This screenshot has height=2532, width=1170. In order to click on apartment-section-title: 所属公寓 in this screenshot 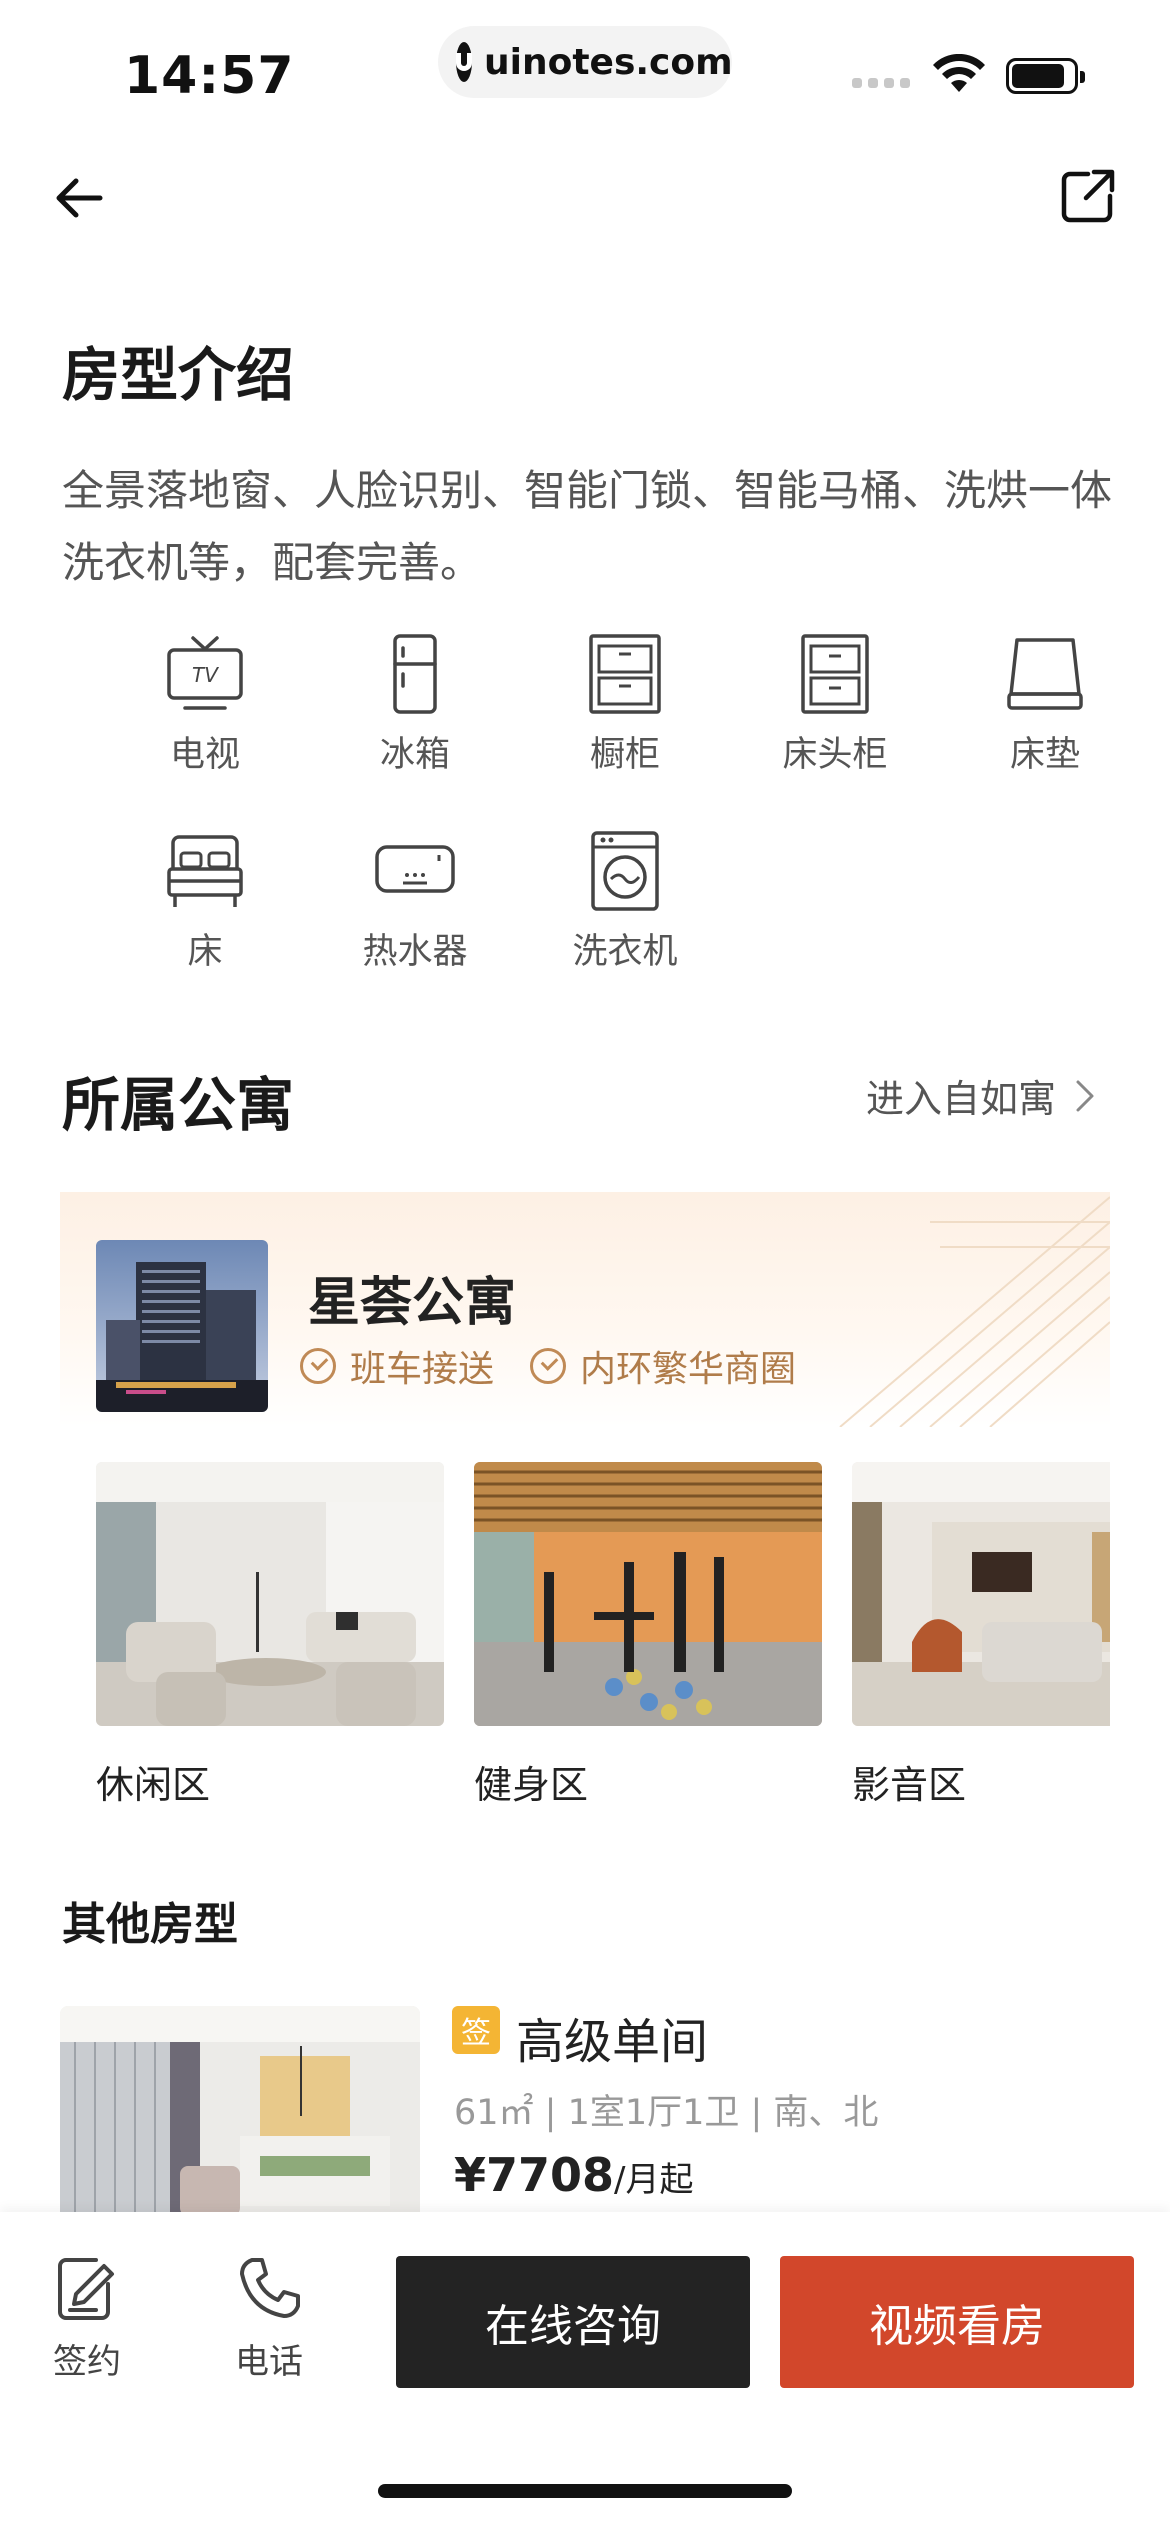, I will do `click(178, 1105)`.